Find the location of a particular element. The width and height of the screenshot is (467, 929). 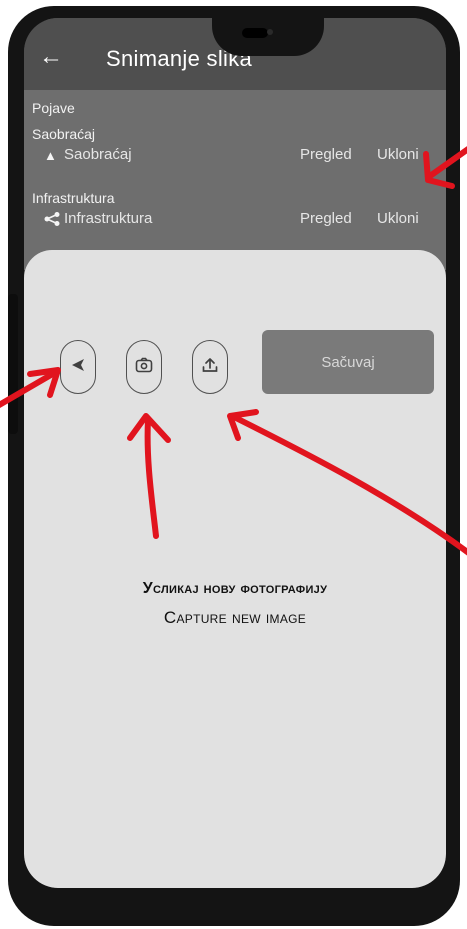

back-triangle-icon is located at coordinates (78, 367).